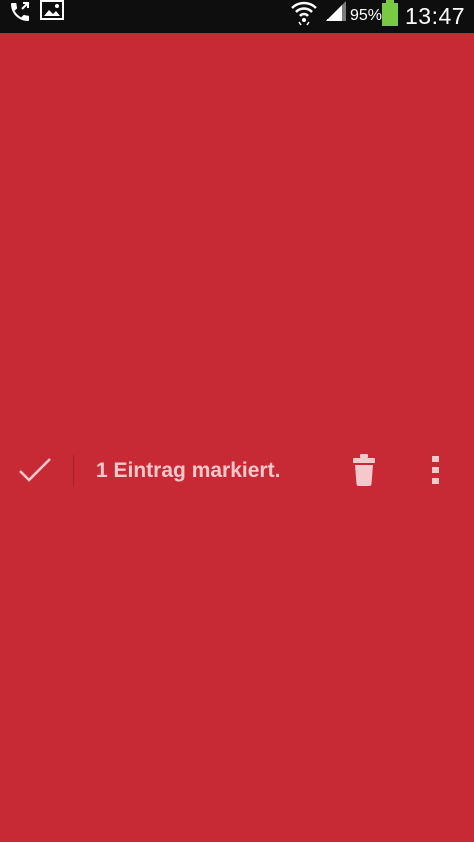  I want to click on checkmark-icon, so click(35, 470).